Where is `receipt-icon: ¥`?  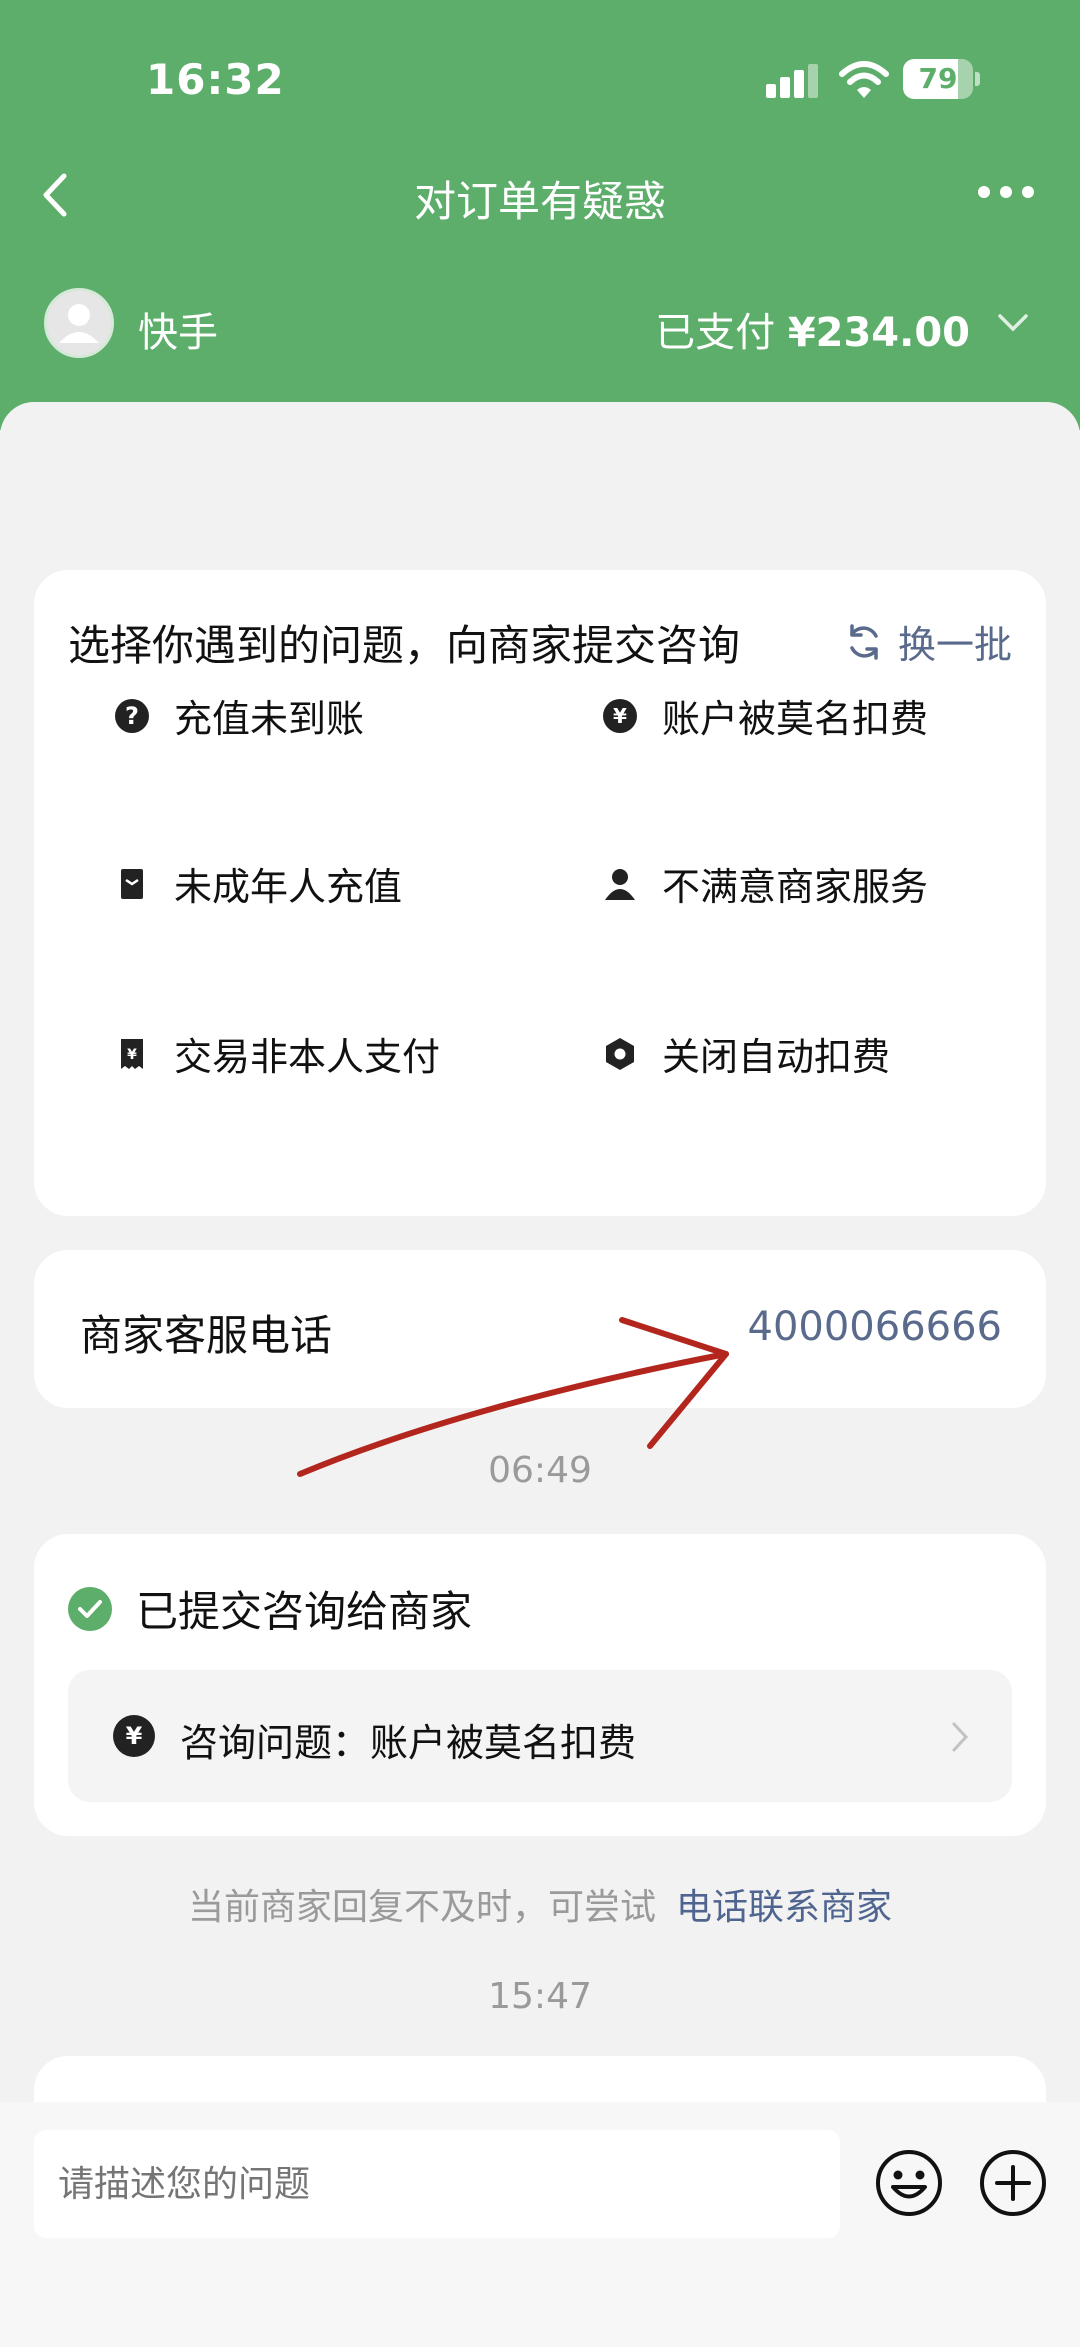
receipt-icon: ¥ is located at coordinates (132, 1053).